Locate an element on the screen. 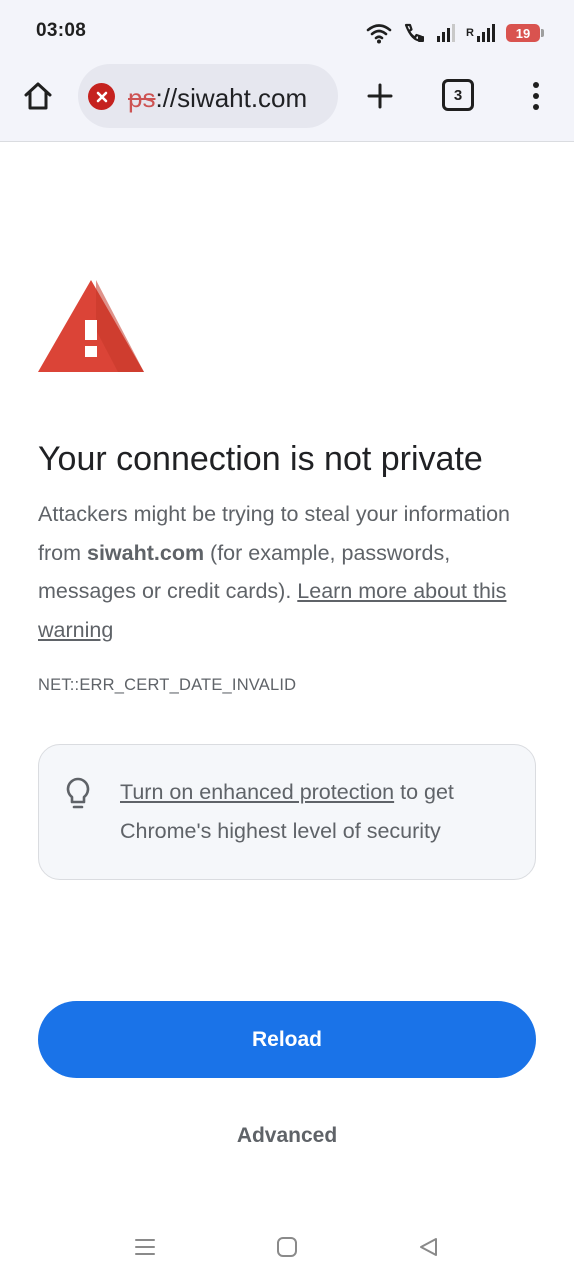 This screenshot has width=574, height=1280. home-square-icon is located at coordinates (287, 1247).